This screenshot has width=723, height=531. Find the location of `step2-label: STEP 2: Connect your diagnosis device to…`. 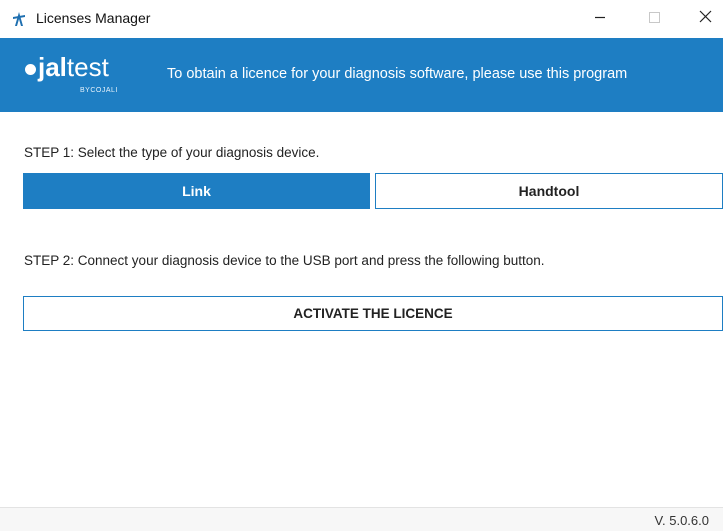

step2-label: STEP 2: Connect your diagnosis device to… is located at coordinates (284, 260).